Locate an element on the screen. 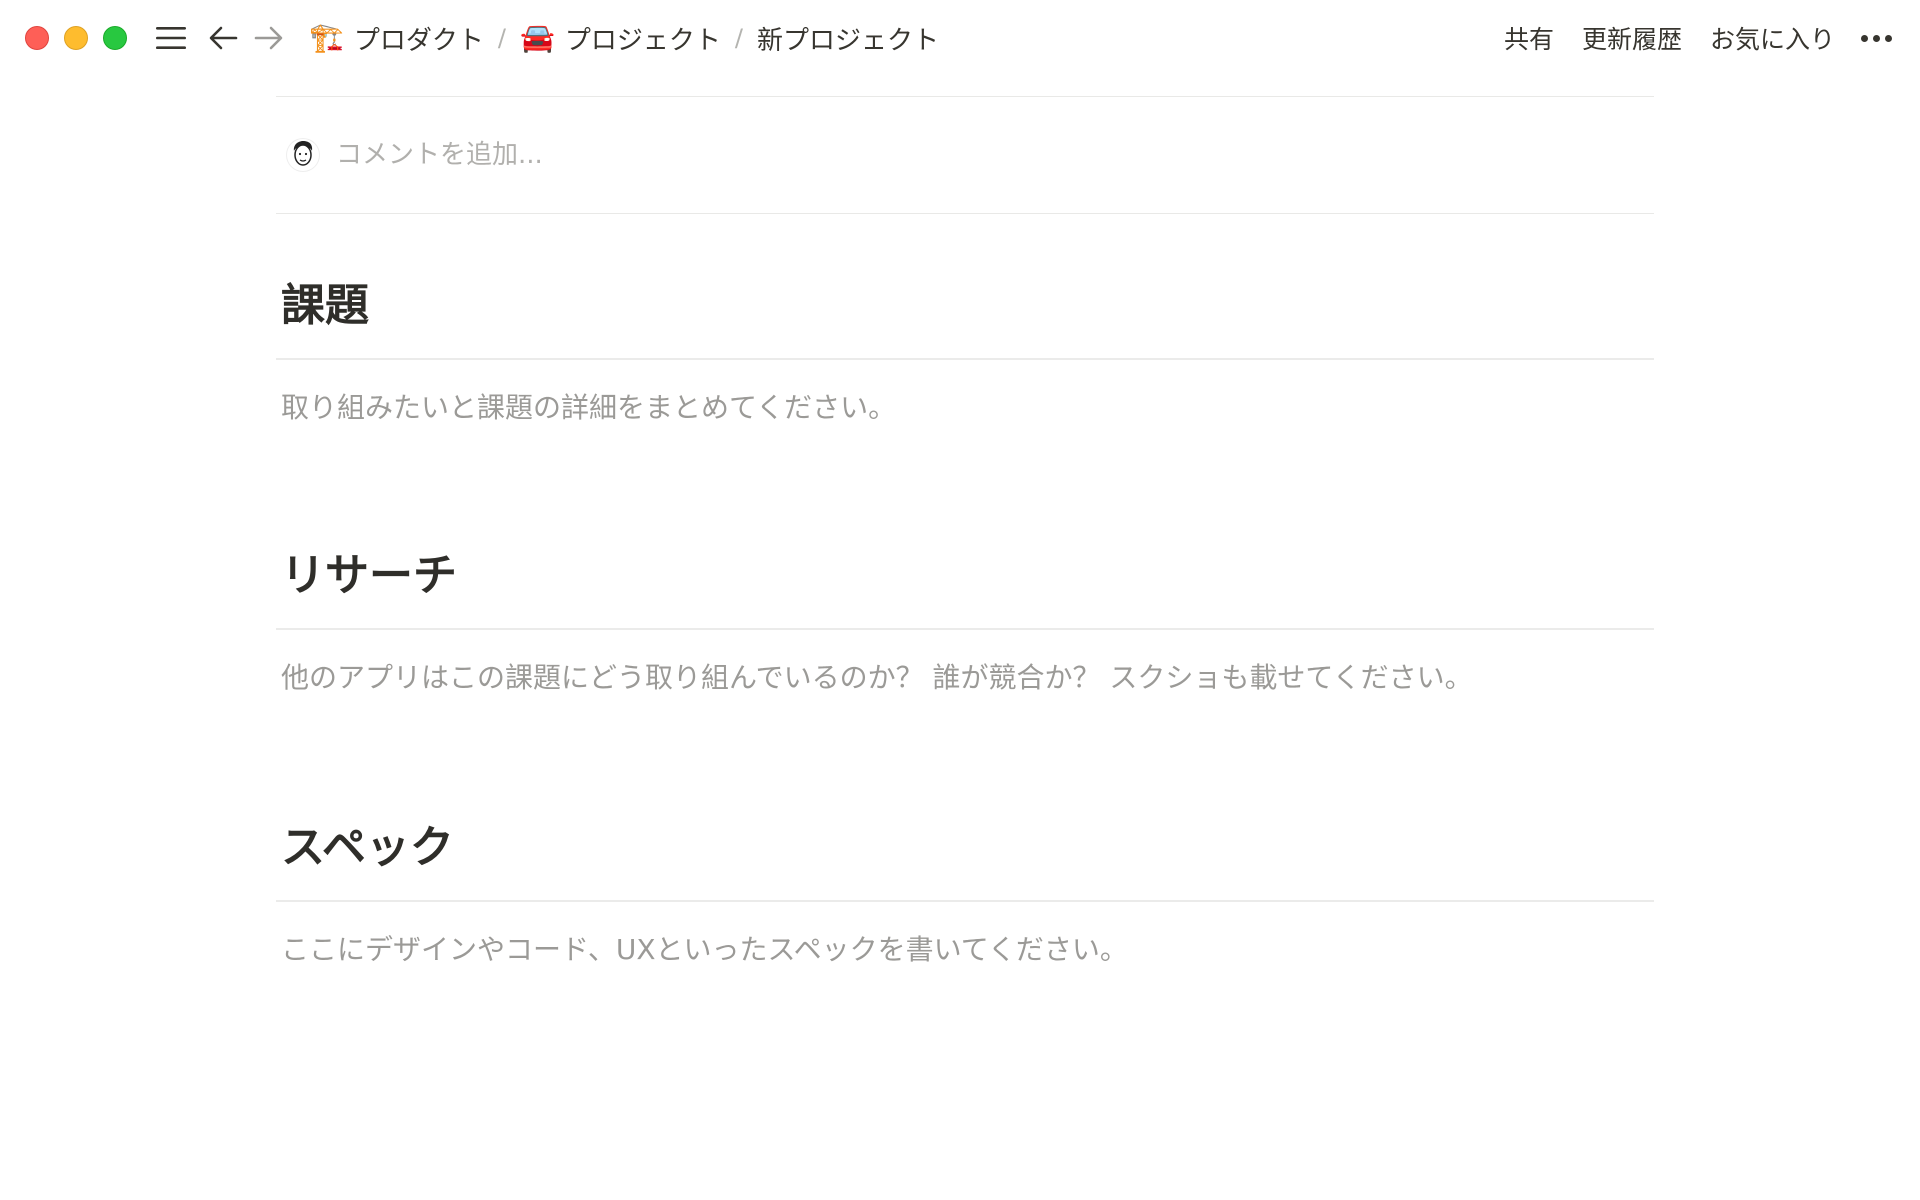 The image size is (1920, 1200). window-controls is located at coordinates (76, 38).